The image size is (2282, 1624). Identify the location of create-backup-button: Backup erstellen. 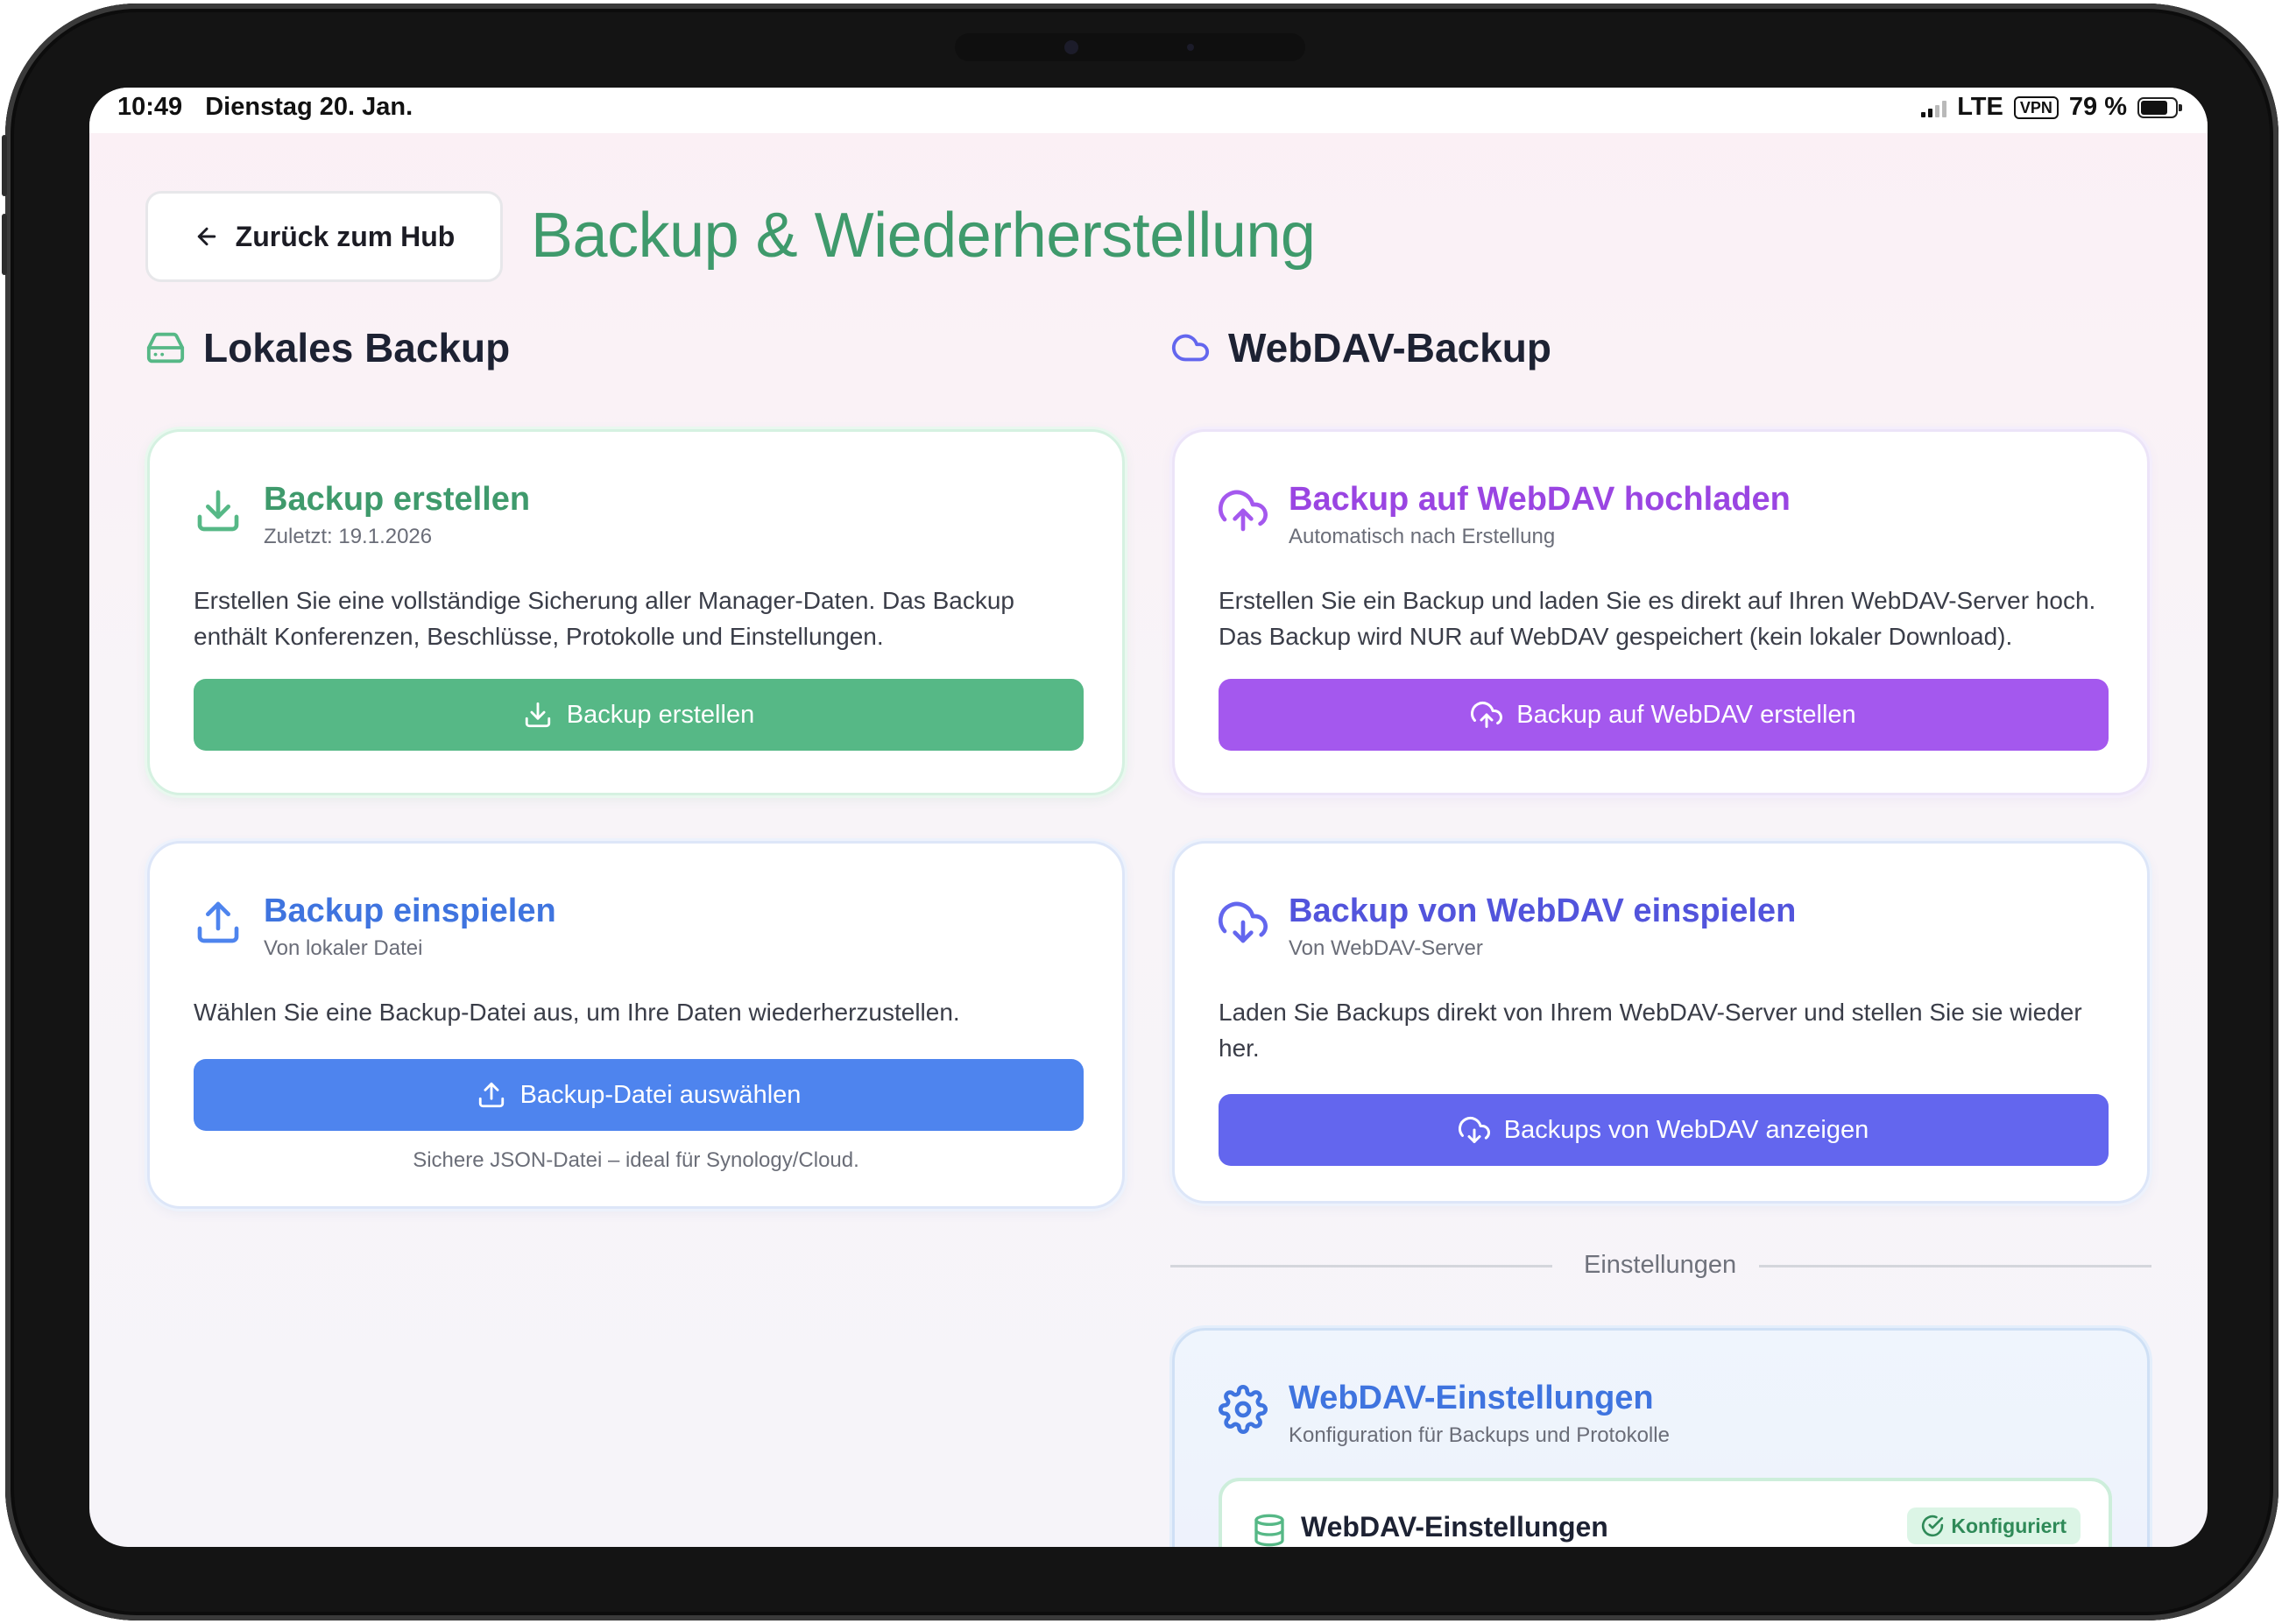
(639, 715).